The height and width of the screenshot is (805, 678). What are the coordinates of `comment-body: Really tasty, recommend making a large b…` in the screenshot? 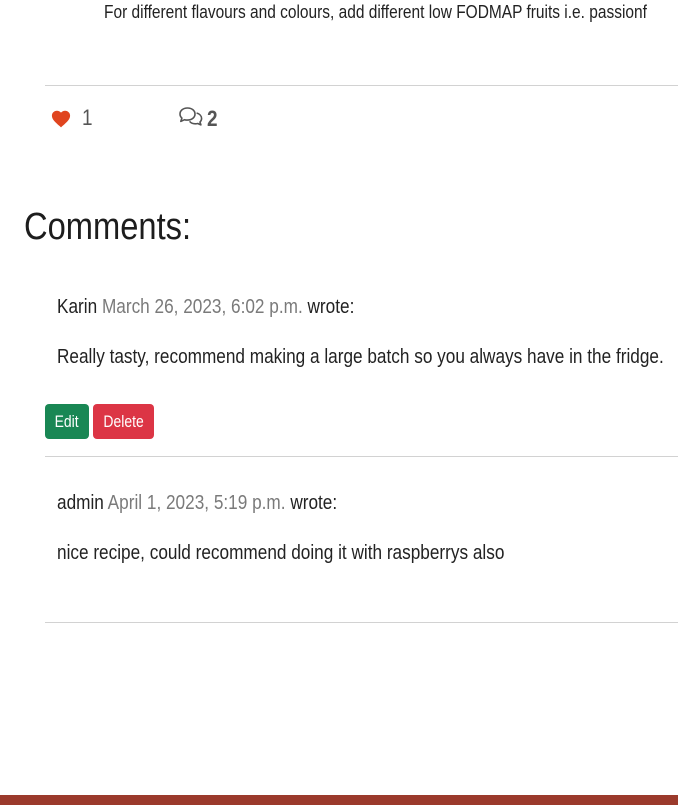 It's located at (360, 357).